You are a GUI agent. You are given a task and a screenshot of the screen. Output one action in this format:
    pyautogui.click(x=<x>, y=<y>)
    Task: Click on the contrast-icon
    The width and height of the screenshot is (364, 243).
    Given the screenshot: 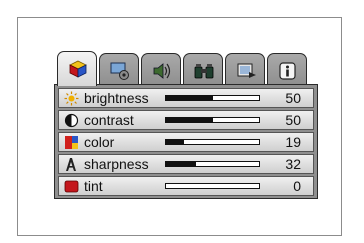 What is the action you would take?
    pyautogui.click(x=71, y=120)
    